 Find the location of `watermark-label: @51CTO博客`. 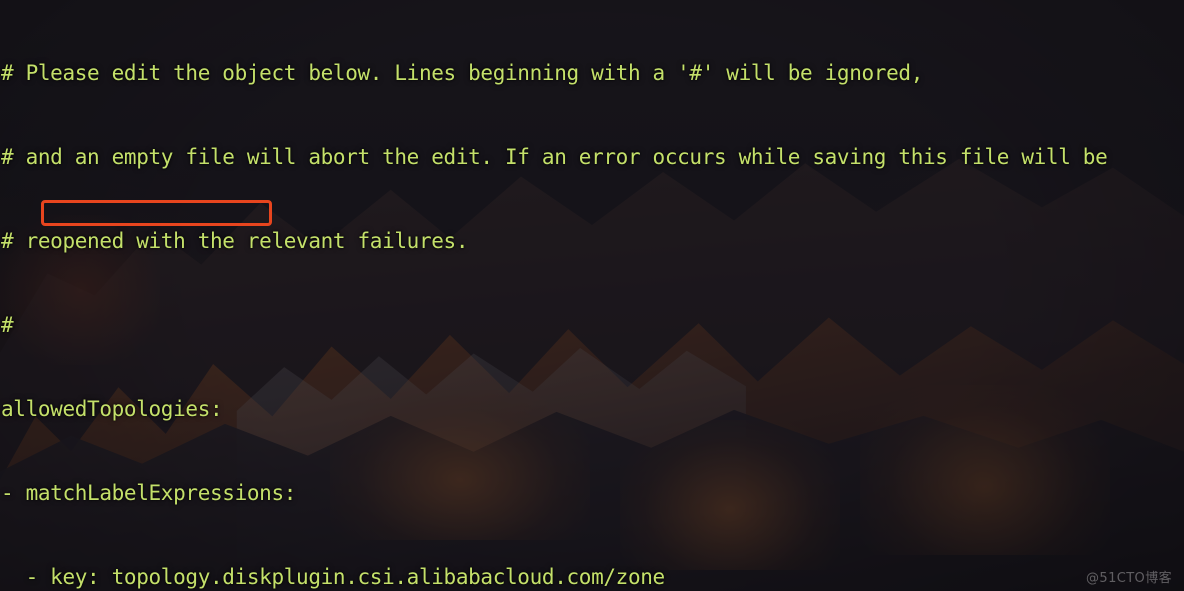

watermark-label: @51CTO博客 is located at coordinates (1129, 578).